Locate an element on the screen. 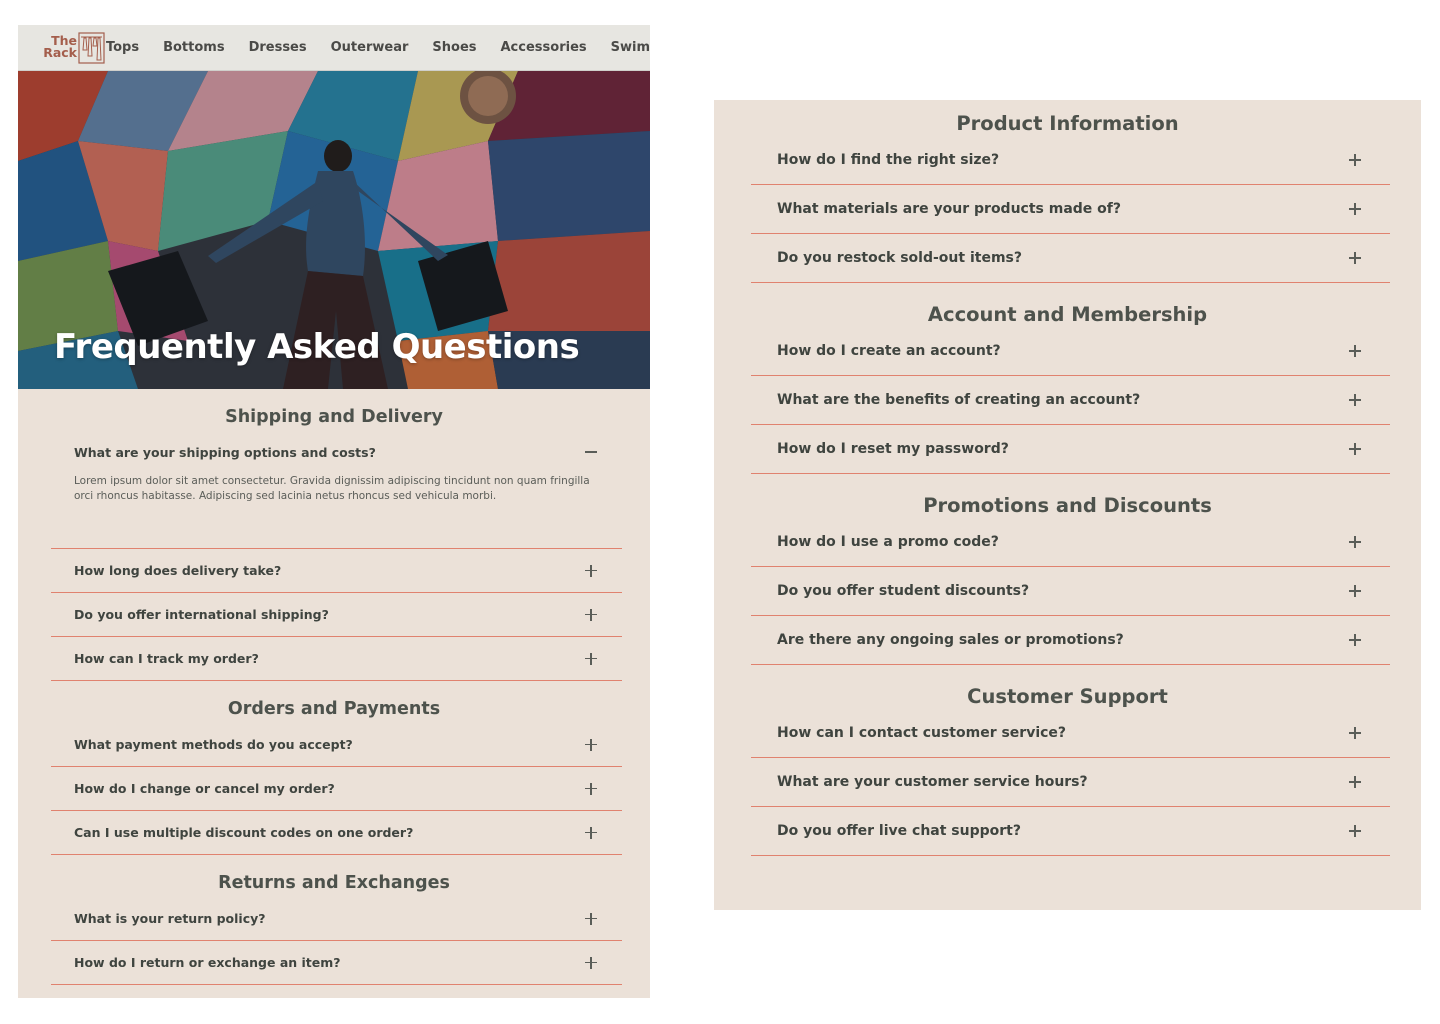 This screenshot has height=1024, width=1440. faq-question: How do I return or exchange an item? is located at coordinates (207, 962).